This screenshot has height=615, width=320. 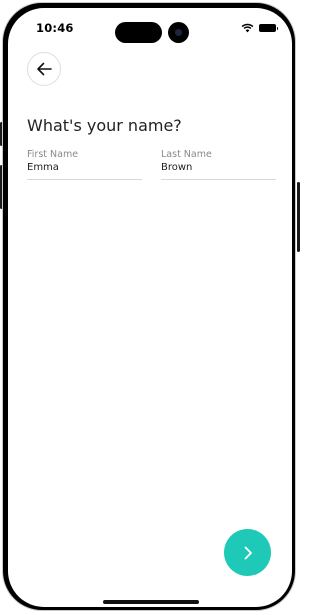 I want to click on back-button, so click(x=44, y=69).